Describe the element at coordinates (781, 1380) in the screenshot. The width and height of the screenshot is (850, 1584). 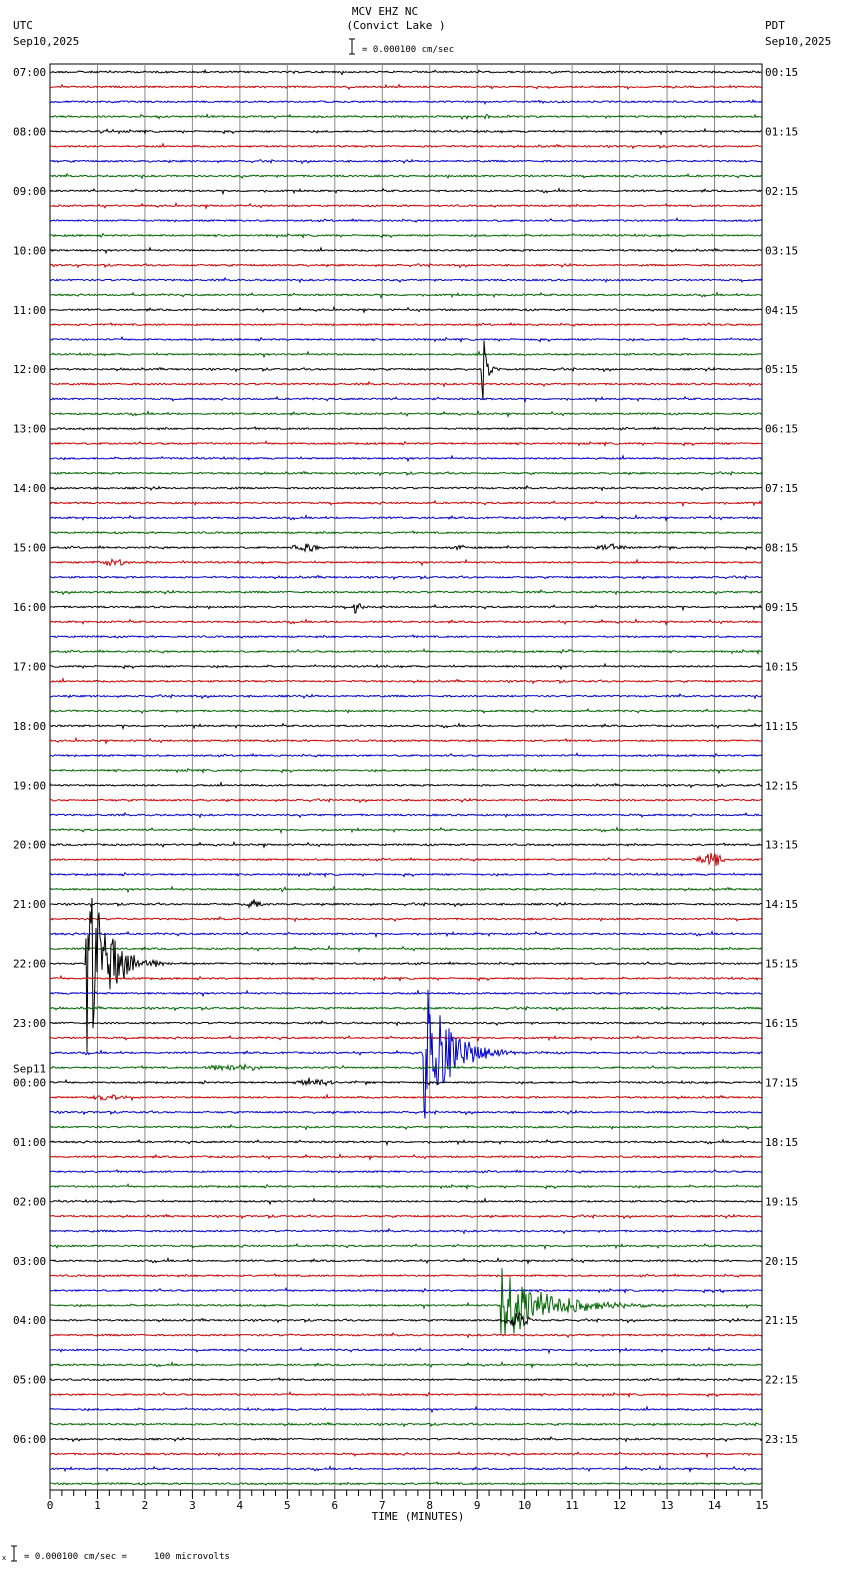
I see `pdt-hour-label: 22:15` at that location.